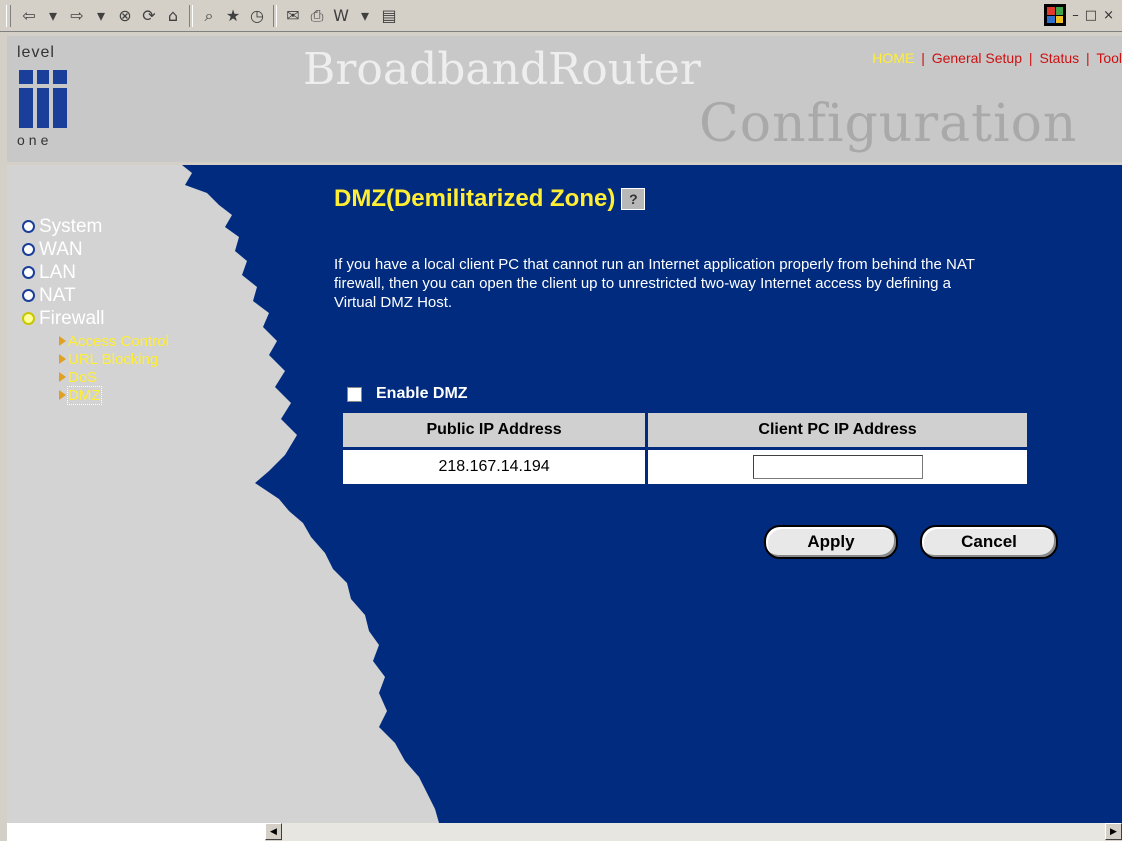  What do you see at coordinates (354, 394) in the screenshot?
I see `enable-dmz-checkbox` at bounding box center [354, 394].